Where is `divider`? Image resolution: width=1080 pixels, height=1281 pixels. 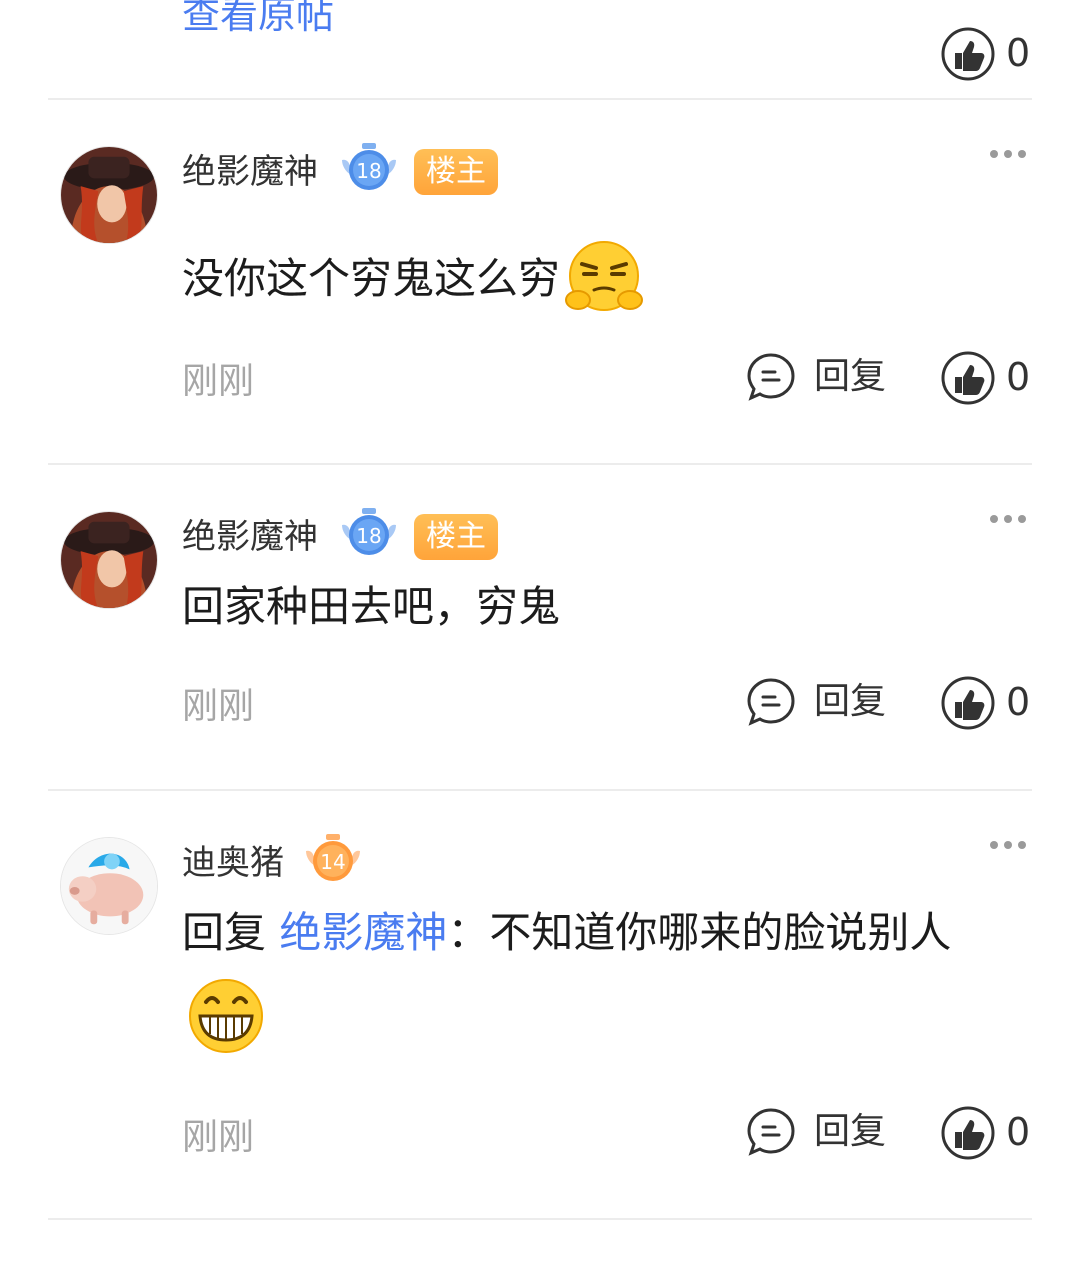
divider is located at coordinates (540, 1219).